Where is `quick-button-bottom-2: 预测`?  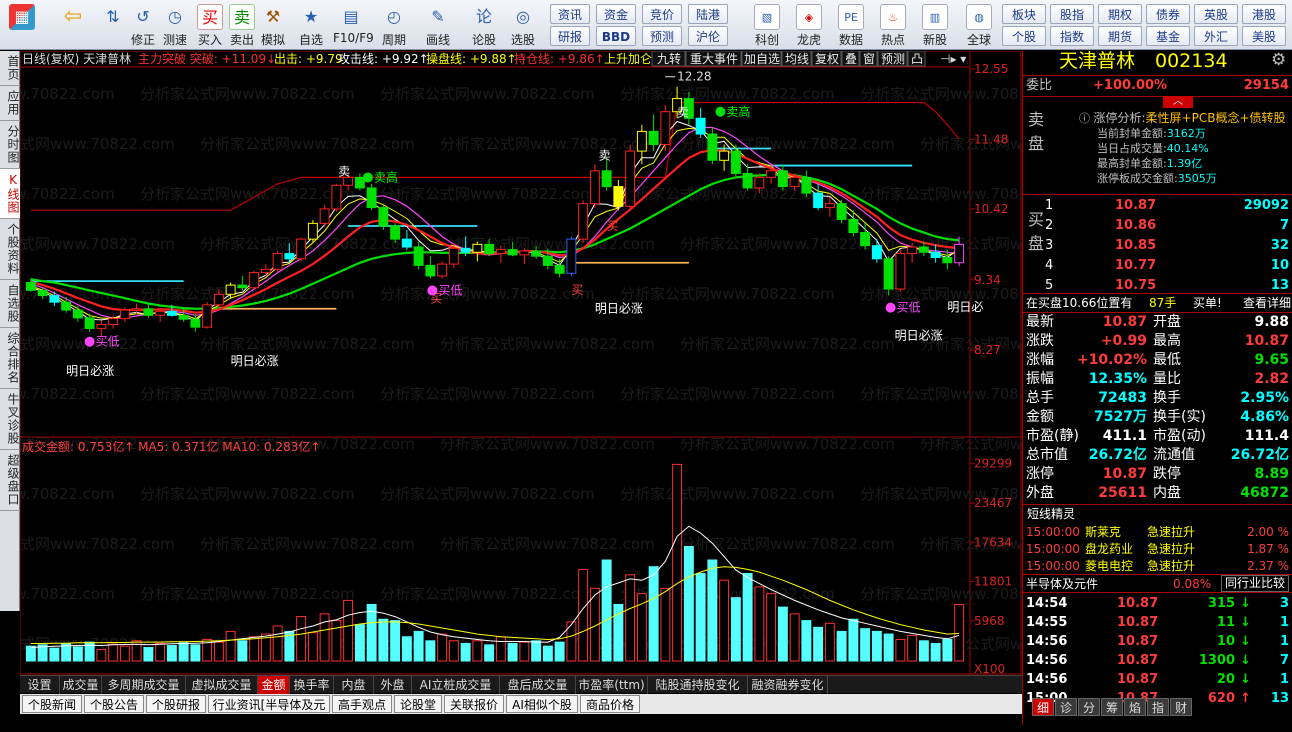 quick-button-bottom-2: 预测 is located at coordinates (662, 36).